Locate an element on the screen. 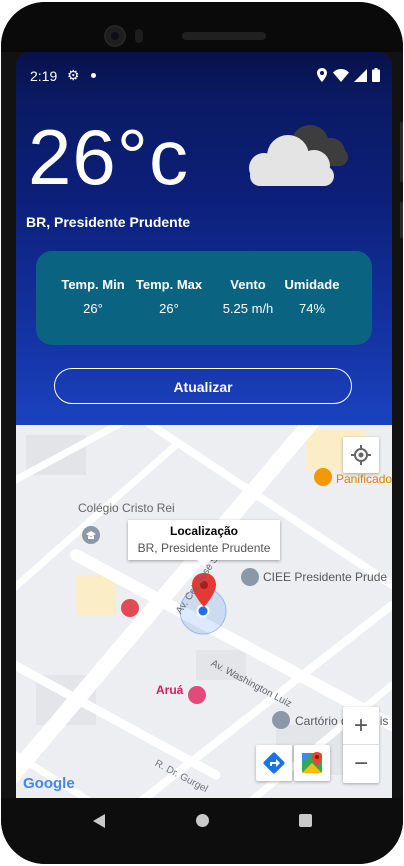 This screenshot has height=866, width=404. info-window-title: Localização is located at coordinates (204, 531).